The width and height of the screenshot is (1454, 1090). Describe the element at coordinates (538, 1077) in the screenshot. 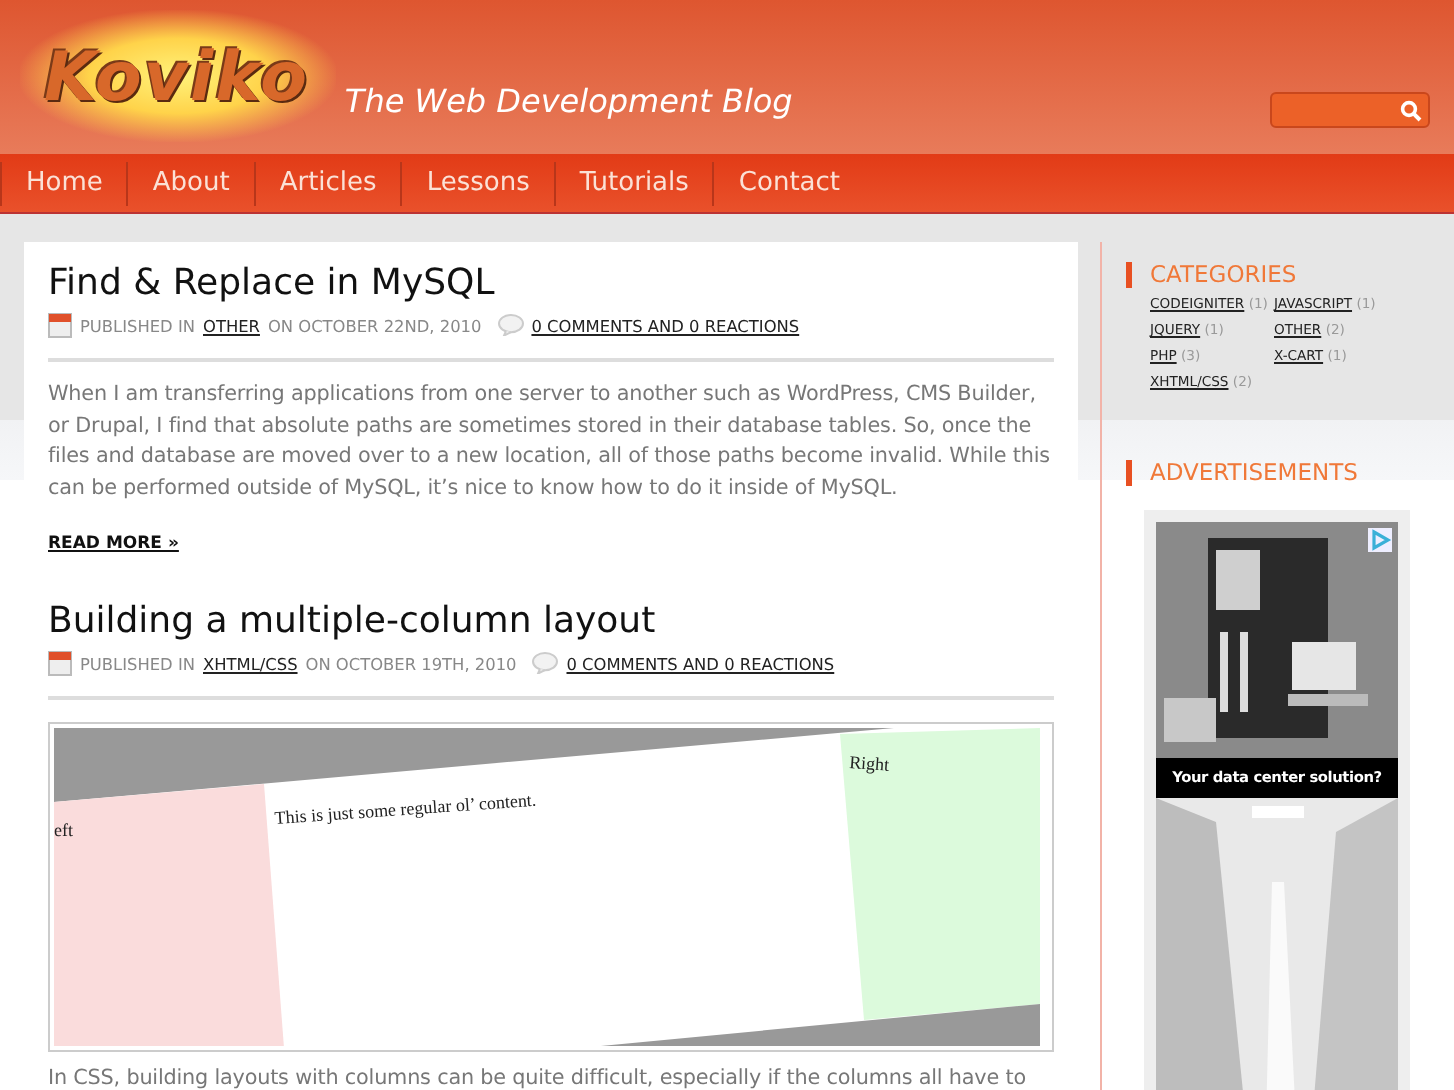

I see `post-excerpt: In CSS, building layouts with columns can be quite difficult, especially if the columns all have to` at that location.